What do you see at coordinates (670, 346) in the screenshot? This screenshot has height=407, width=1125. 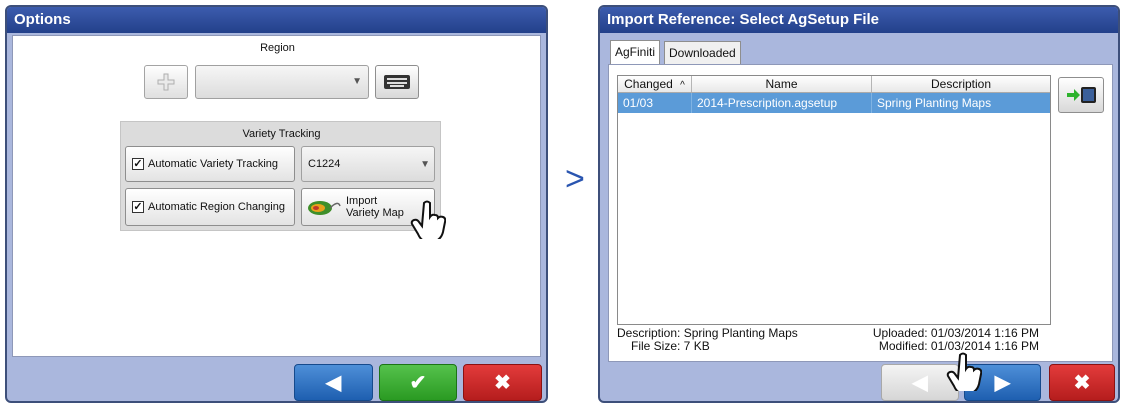 I see `file-size-line: File Size: 7 KB` at bounding box center [670, 346].